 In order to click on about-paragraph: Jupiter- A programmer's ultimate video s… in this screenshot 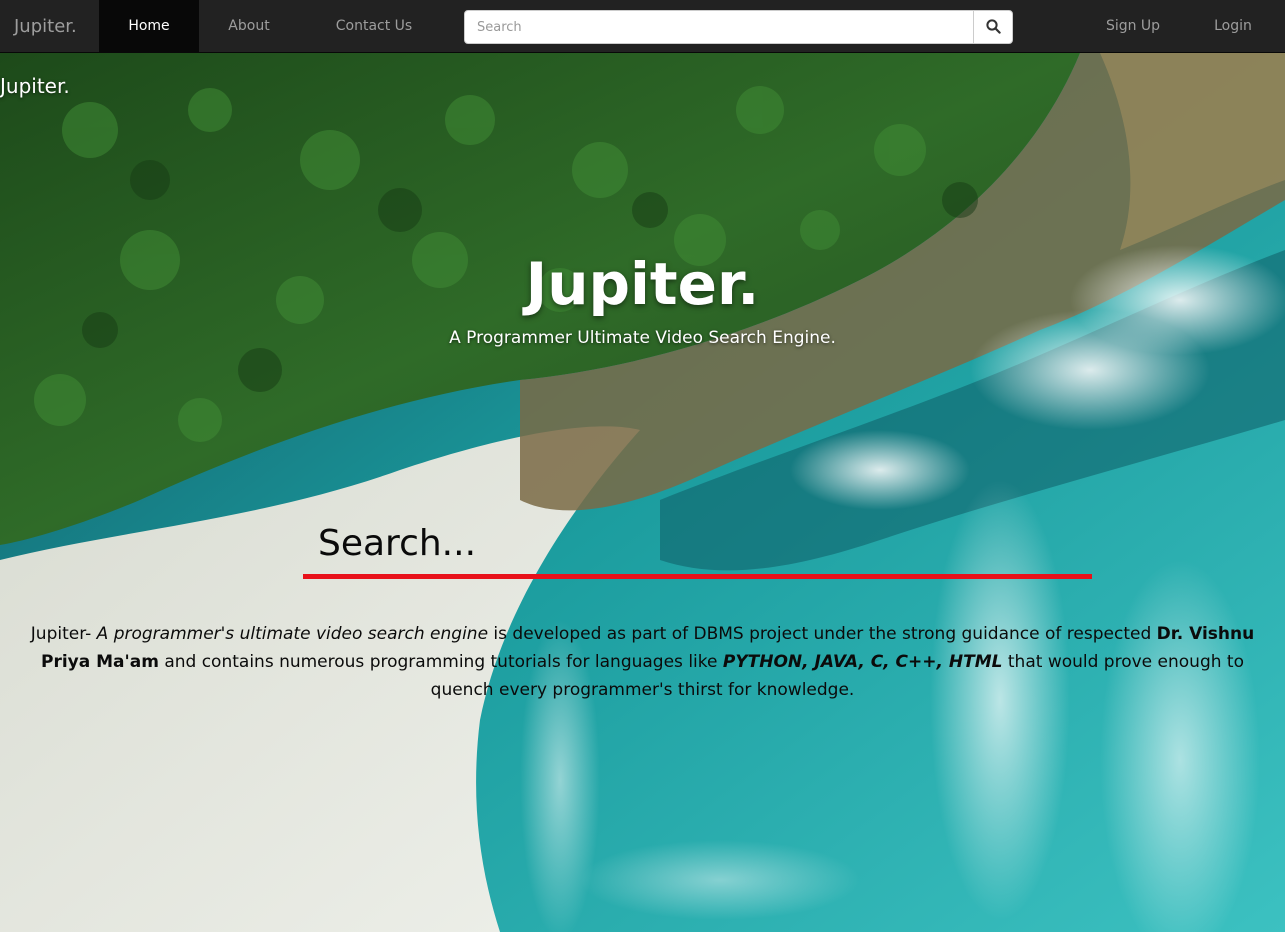, I will do `click(642, 662)`.